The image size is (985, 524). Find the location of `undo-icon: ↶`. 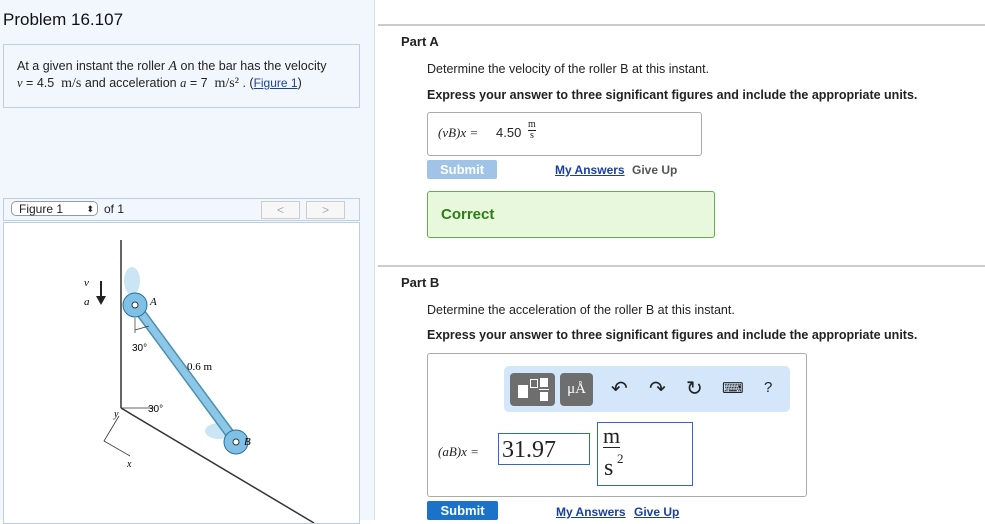

undo-icon: ↶ is located at coordinates (619, 388).